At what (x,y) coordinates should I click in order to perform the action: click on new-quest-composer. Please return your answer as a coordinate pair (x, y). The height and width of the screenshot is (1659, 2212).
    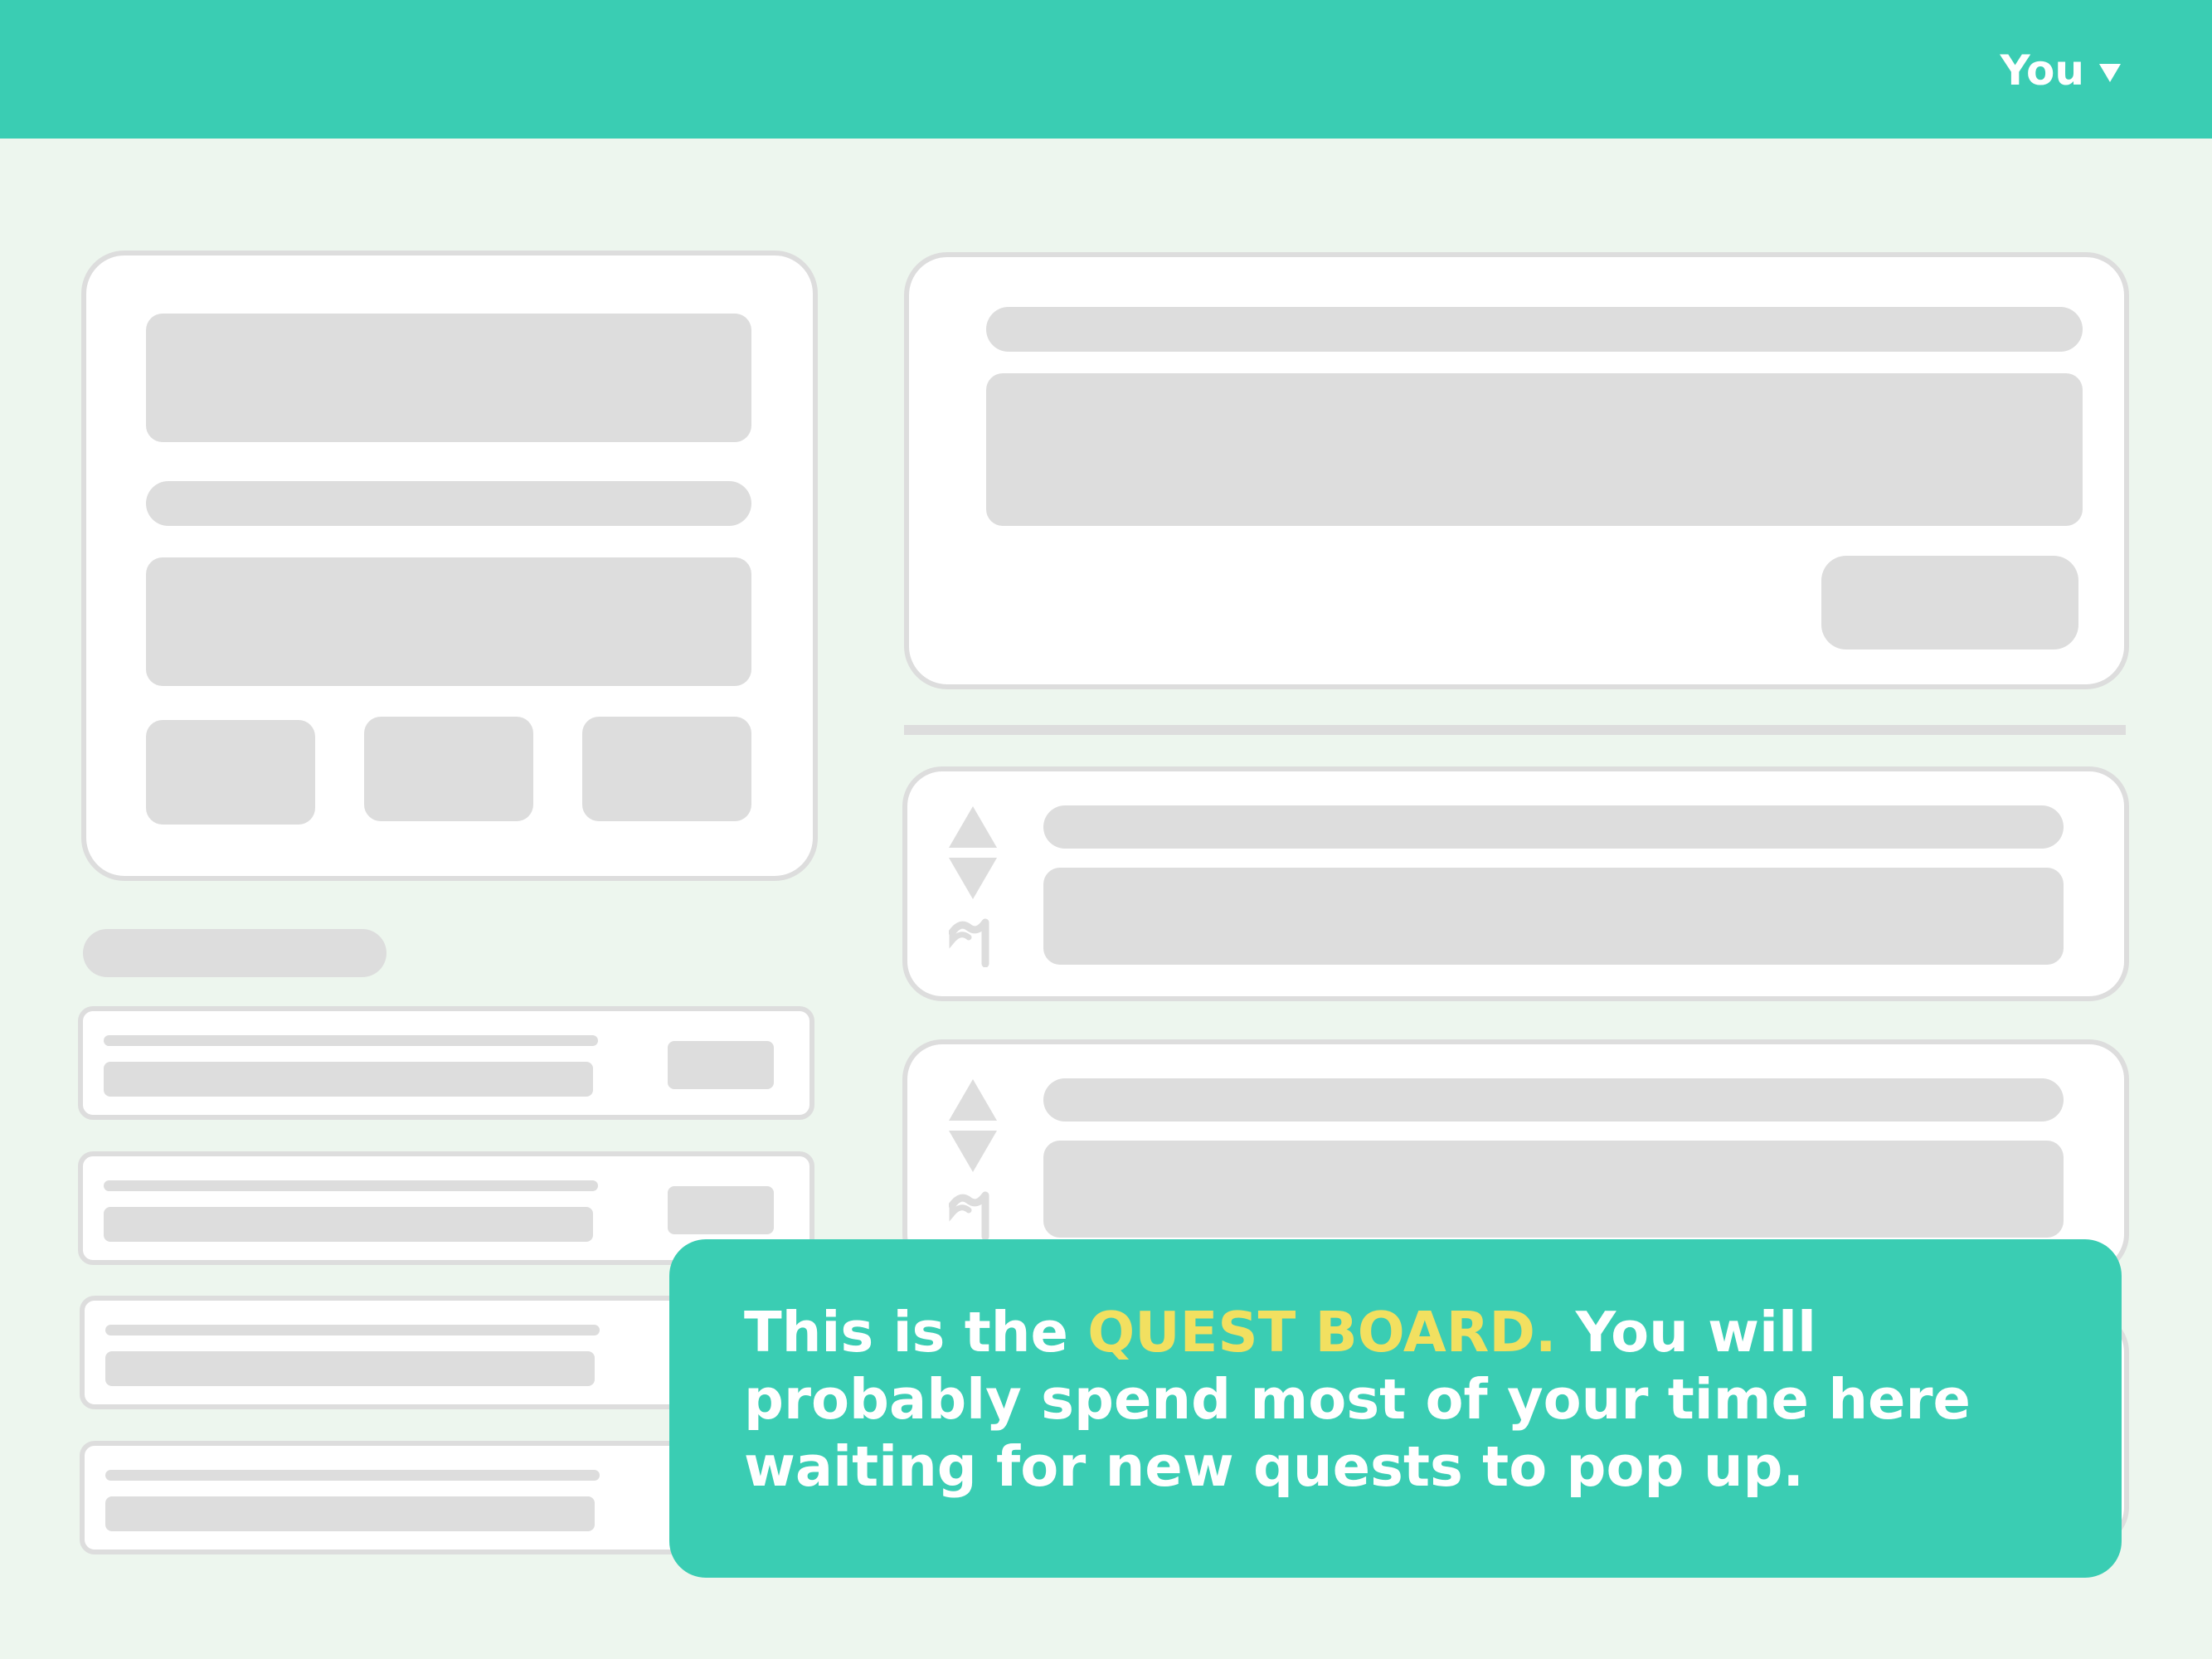
    Looking at the image, I should click on (1516, 470).